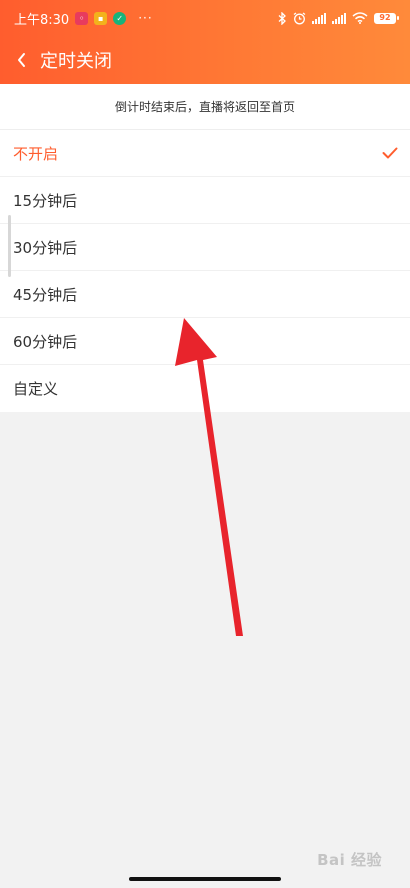 Image resolution: width=410 pixels, height=888 pixels. Describe the element at coordinates (386, 18) in the screenshot. I see `battery-icon: 92` at that location.